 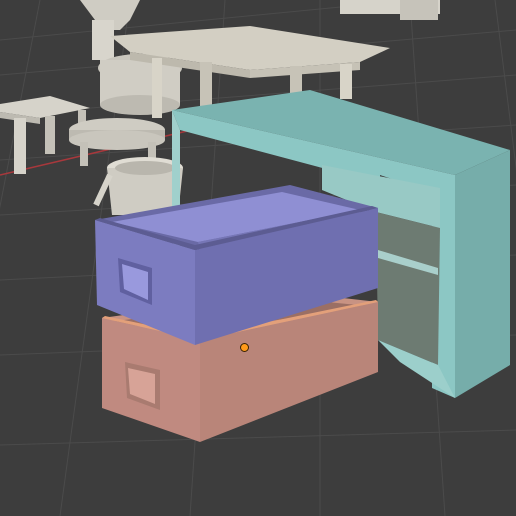 I want to click on selection-origin-marker, so click(x=244, y=347).